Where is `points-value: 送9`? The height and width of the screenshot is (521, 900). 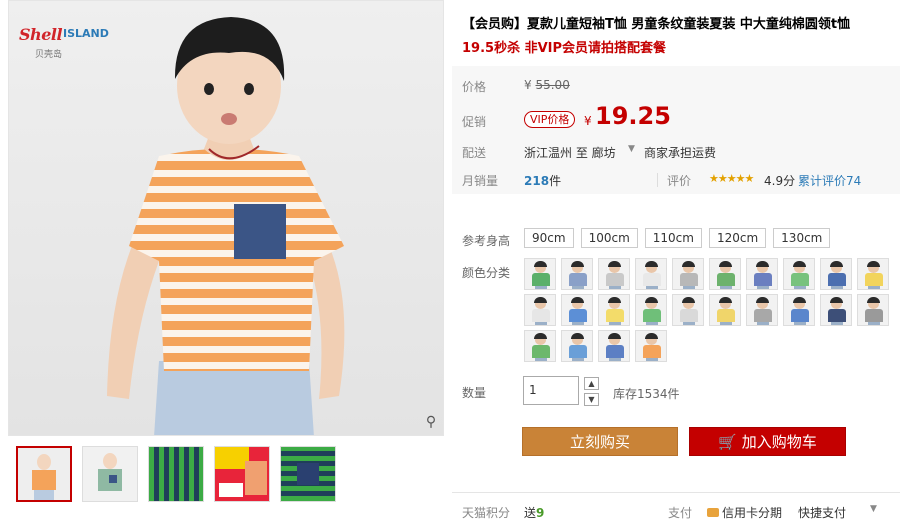 points-value: 送9 is located at coordinates (534, 512).